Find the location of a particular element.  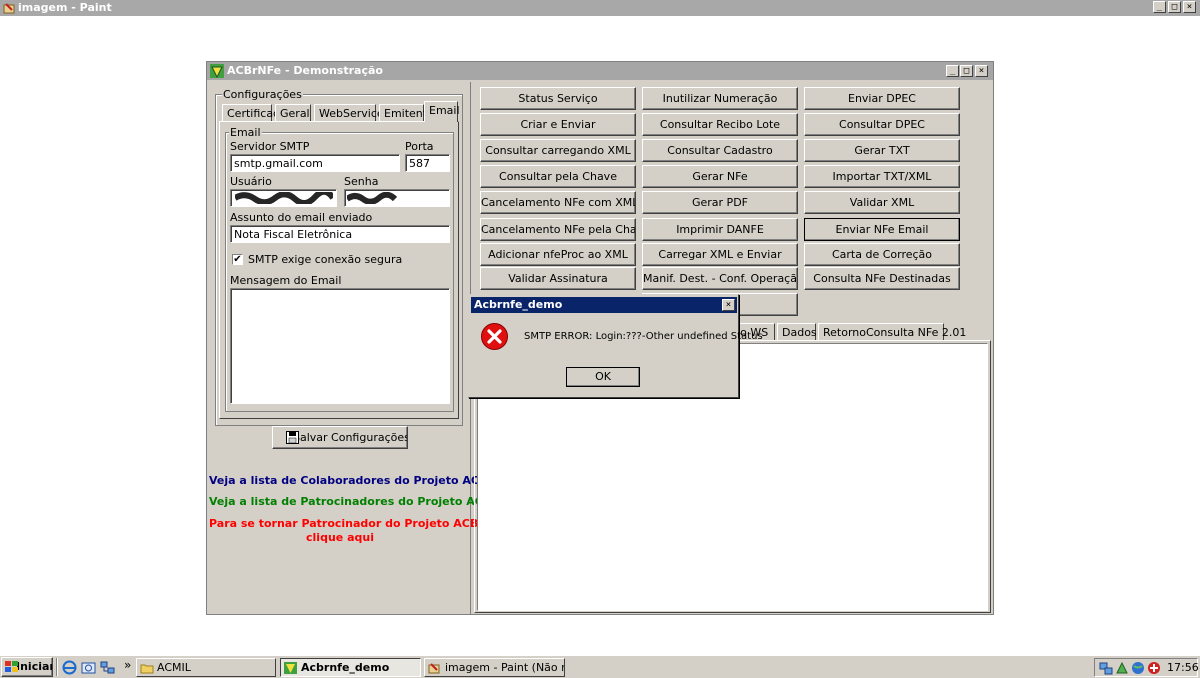

user-input is located at coordinates (283, 198).